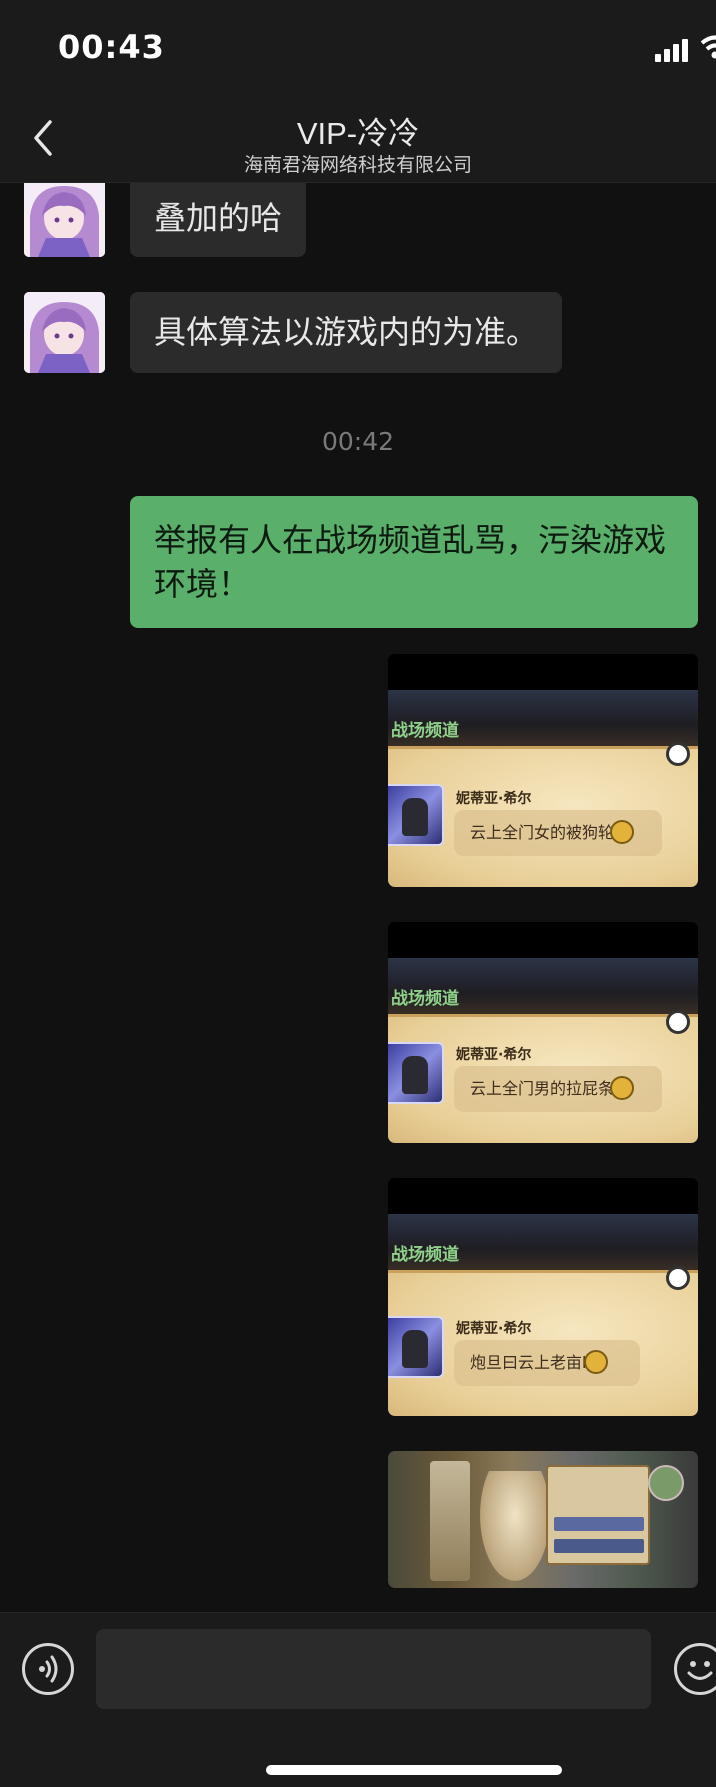 Image resolution: width=716 pixels, height=1787 pixels. What do you see at coordinates (543, 1297) in the screenshot?
I see `image-message: 战场频道 妮蒂亚·希尔 炮旦曰云上老亩b` at bounding box center [543, 1297].